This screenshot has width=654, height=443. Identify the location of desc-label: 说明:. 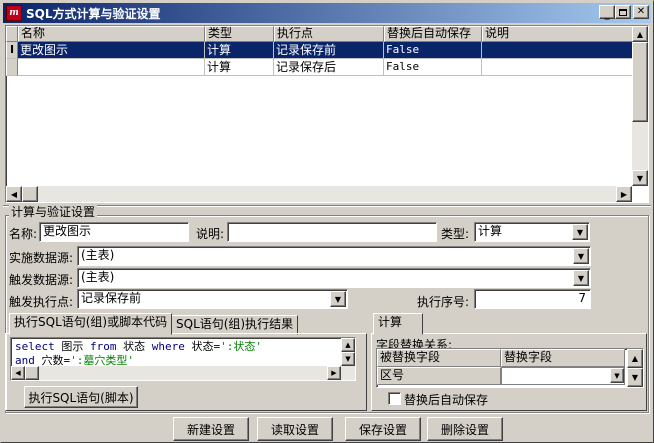
(210, 234).